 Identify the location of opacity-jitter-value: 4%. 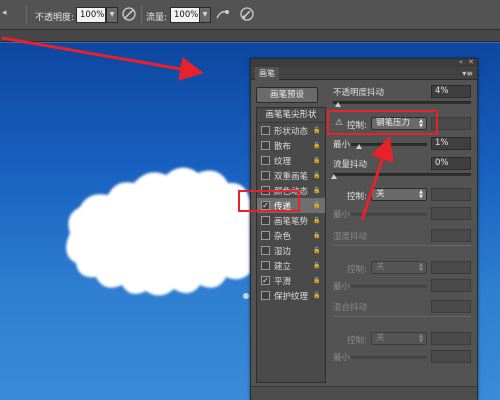
(451, 91).